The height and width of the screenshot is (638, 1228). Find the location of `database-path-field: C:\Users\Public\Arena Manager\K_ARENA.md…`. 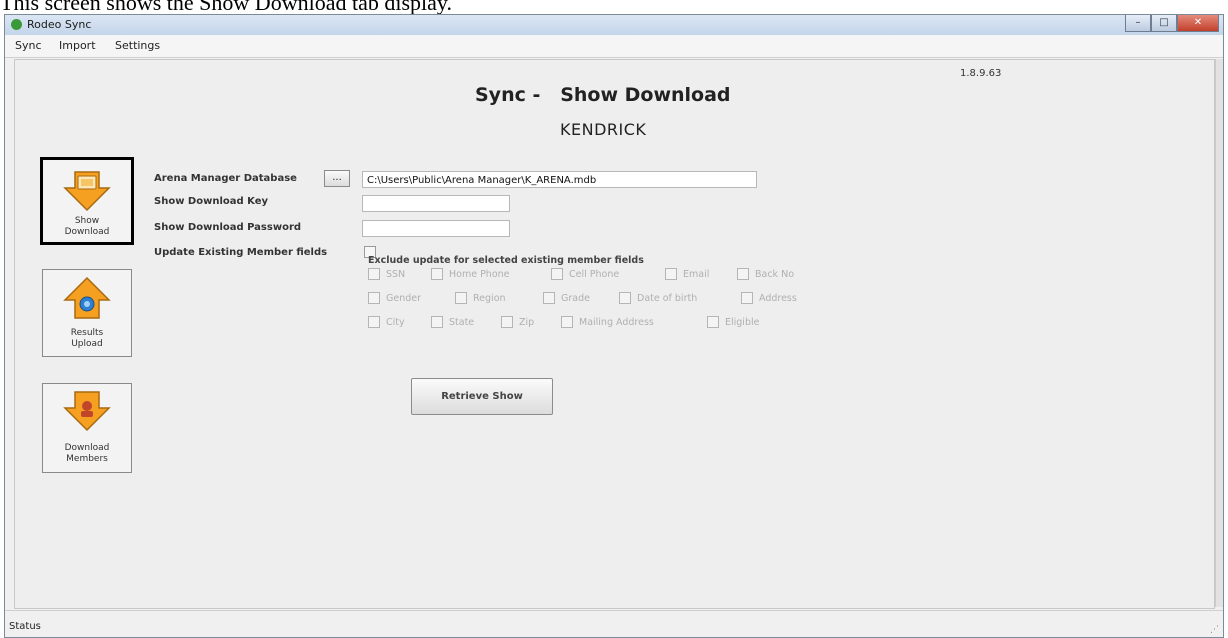

database-path-field: C:\Users\Public\Arena Manager\K_ARENA.md… is located at coordinates (559, 179).